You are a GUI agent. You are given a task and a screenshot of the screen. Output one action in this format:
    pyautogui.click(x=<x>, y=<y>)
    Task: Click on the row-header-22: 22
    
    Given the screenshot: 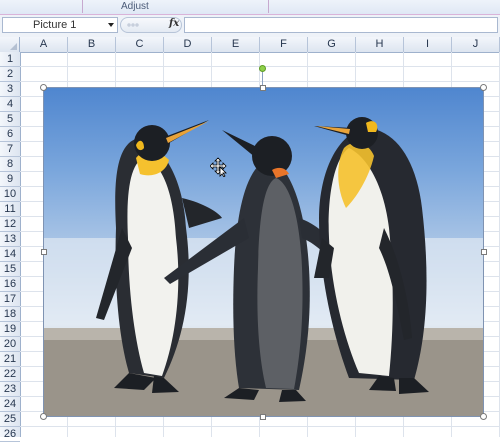 What is the action you would take?
    pyautogui.click(x=10, y=374)
    